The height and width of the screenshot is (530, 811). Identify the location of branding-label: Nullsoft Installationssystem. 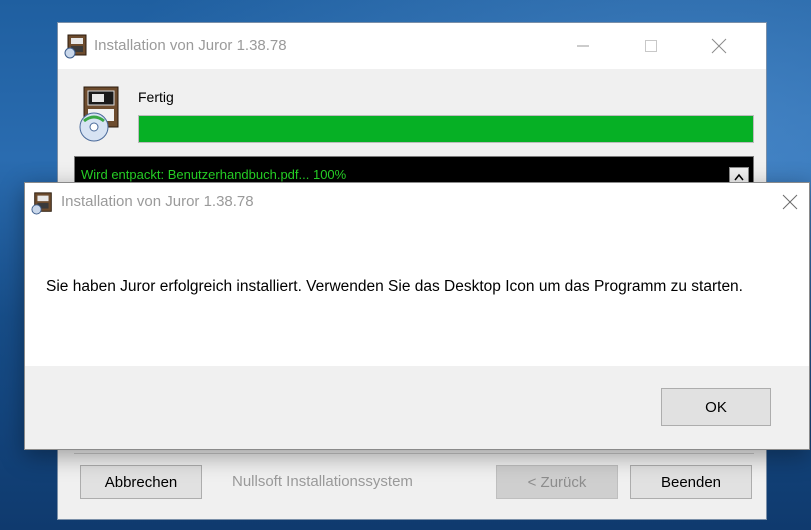
(322, 481).